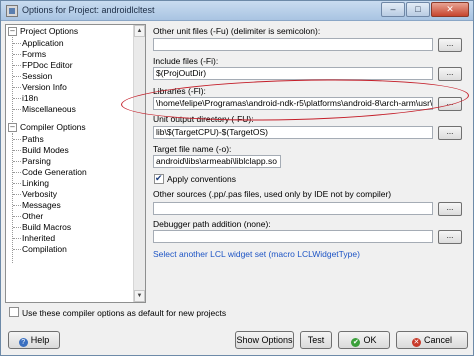 This screenshot has height=356, width=474. Describe the element at coordinates (49, 31) in the screenshot. I see `tree-group-project-options: Project Options` at that location.